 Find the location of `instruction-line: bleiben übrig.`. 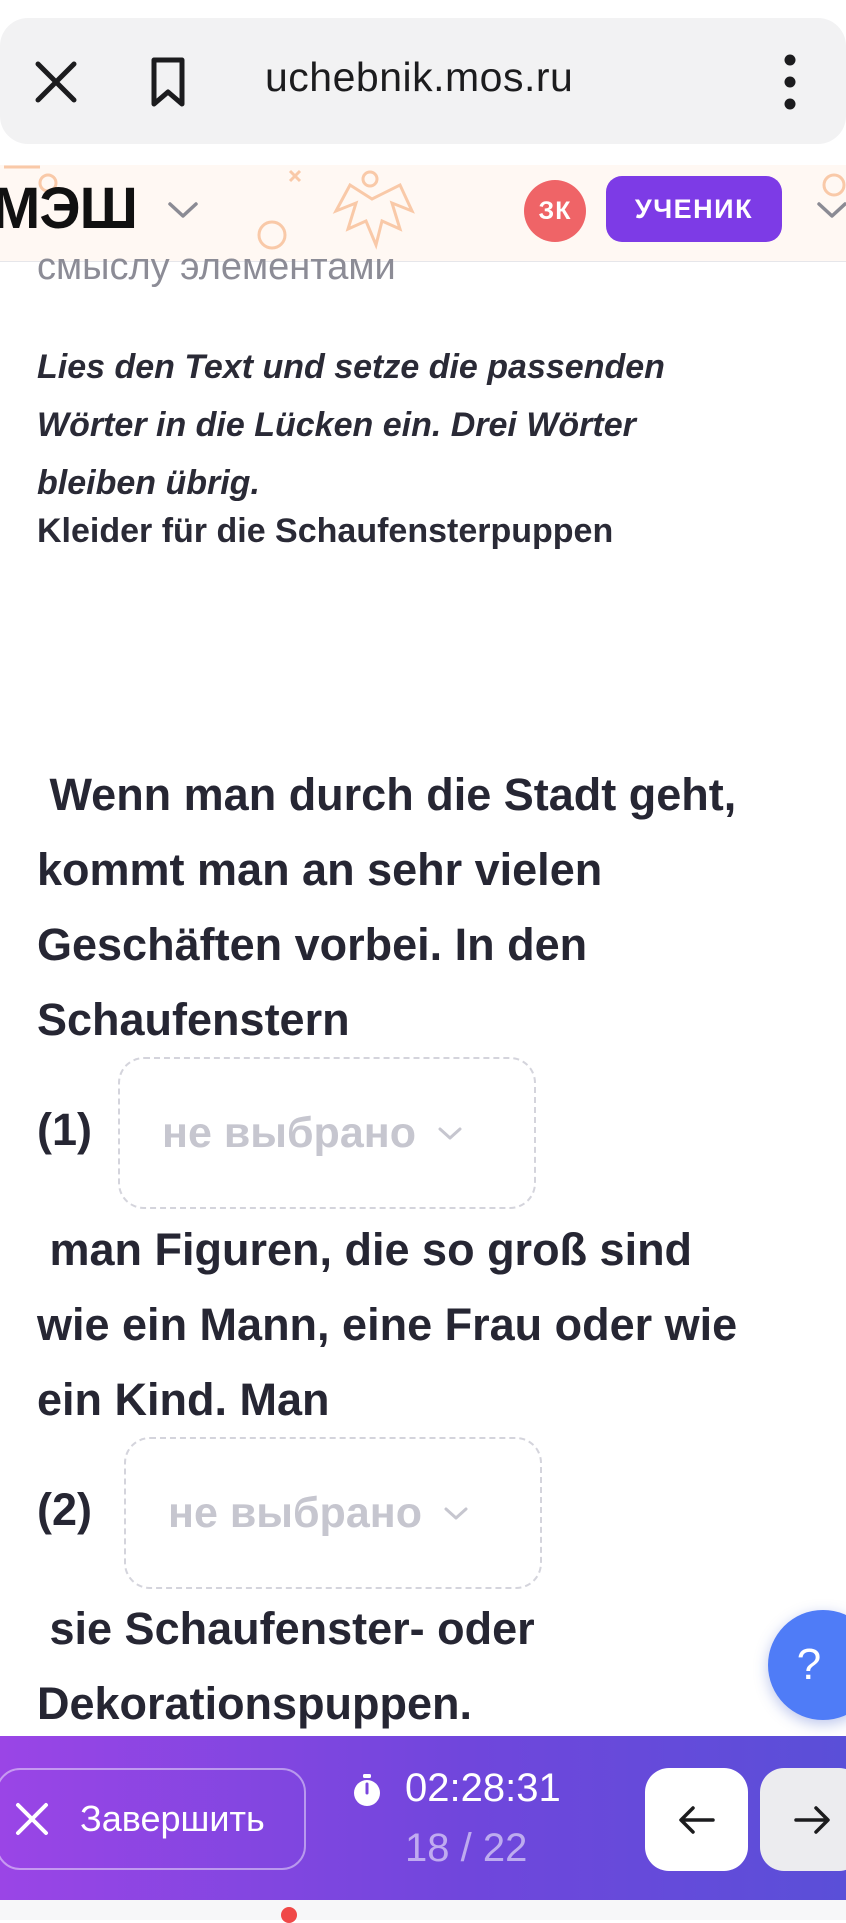

instruction-line: bleiben übrig. is located at coordinates (148, 483).